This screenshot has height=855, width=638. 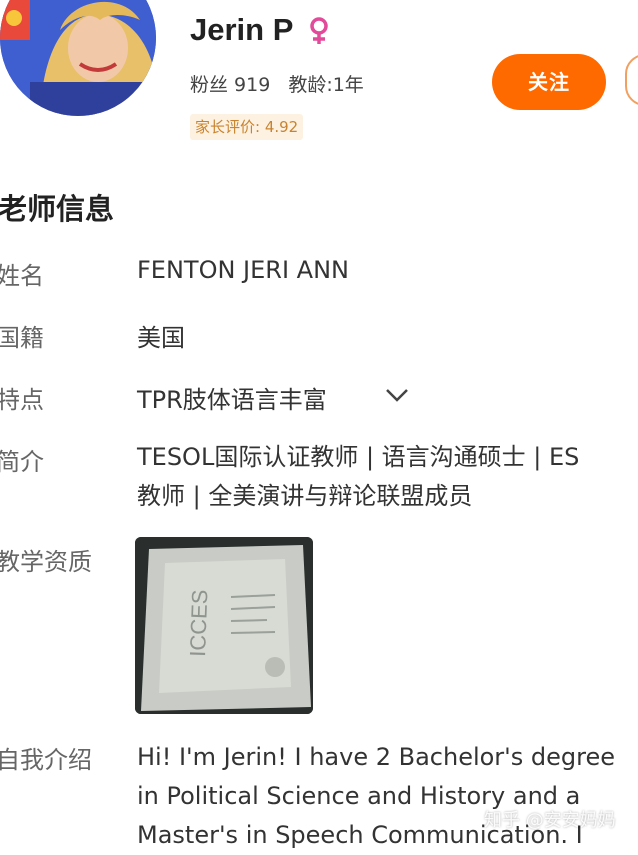 I want to click on section-title: 老师信息, so click(x=57, y=209).